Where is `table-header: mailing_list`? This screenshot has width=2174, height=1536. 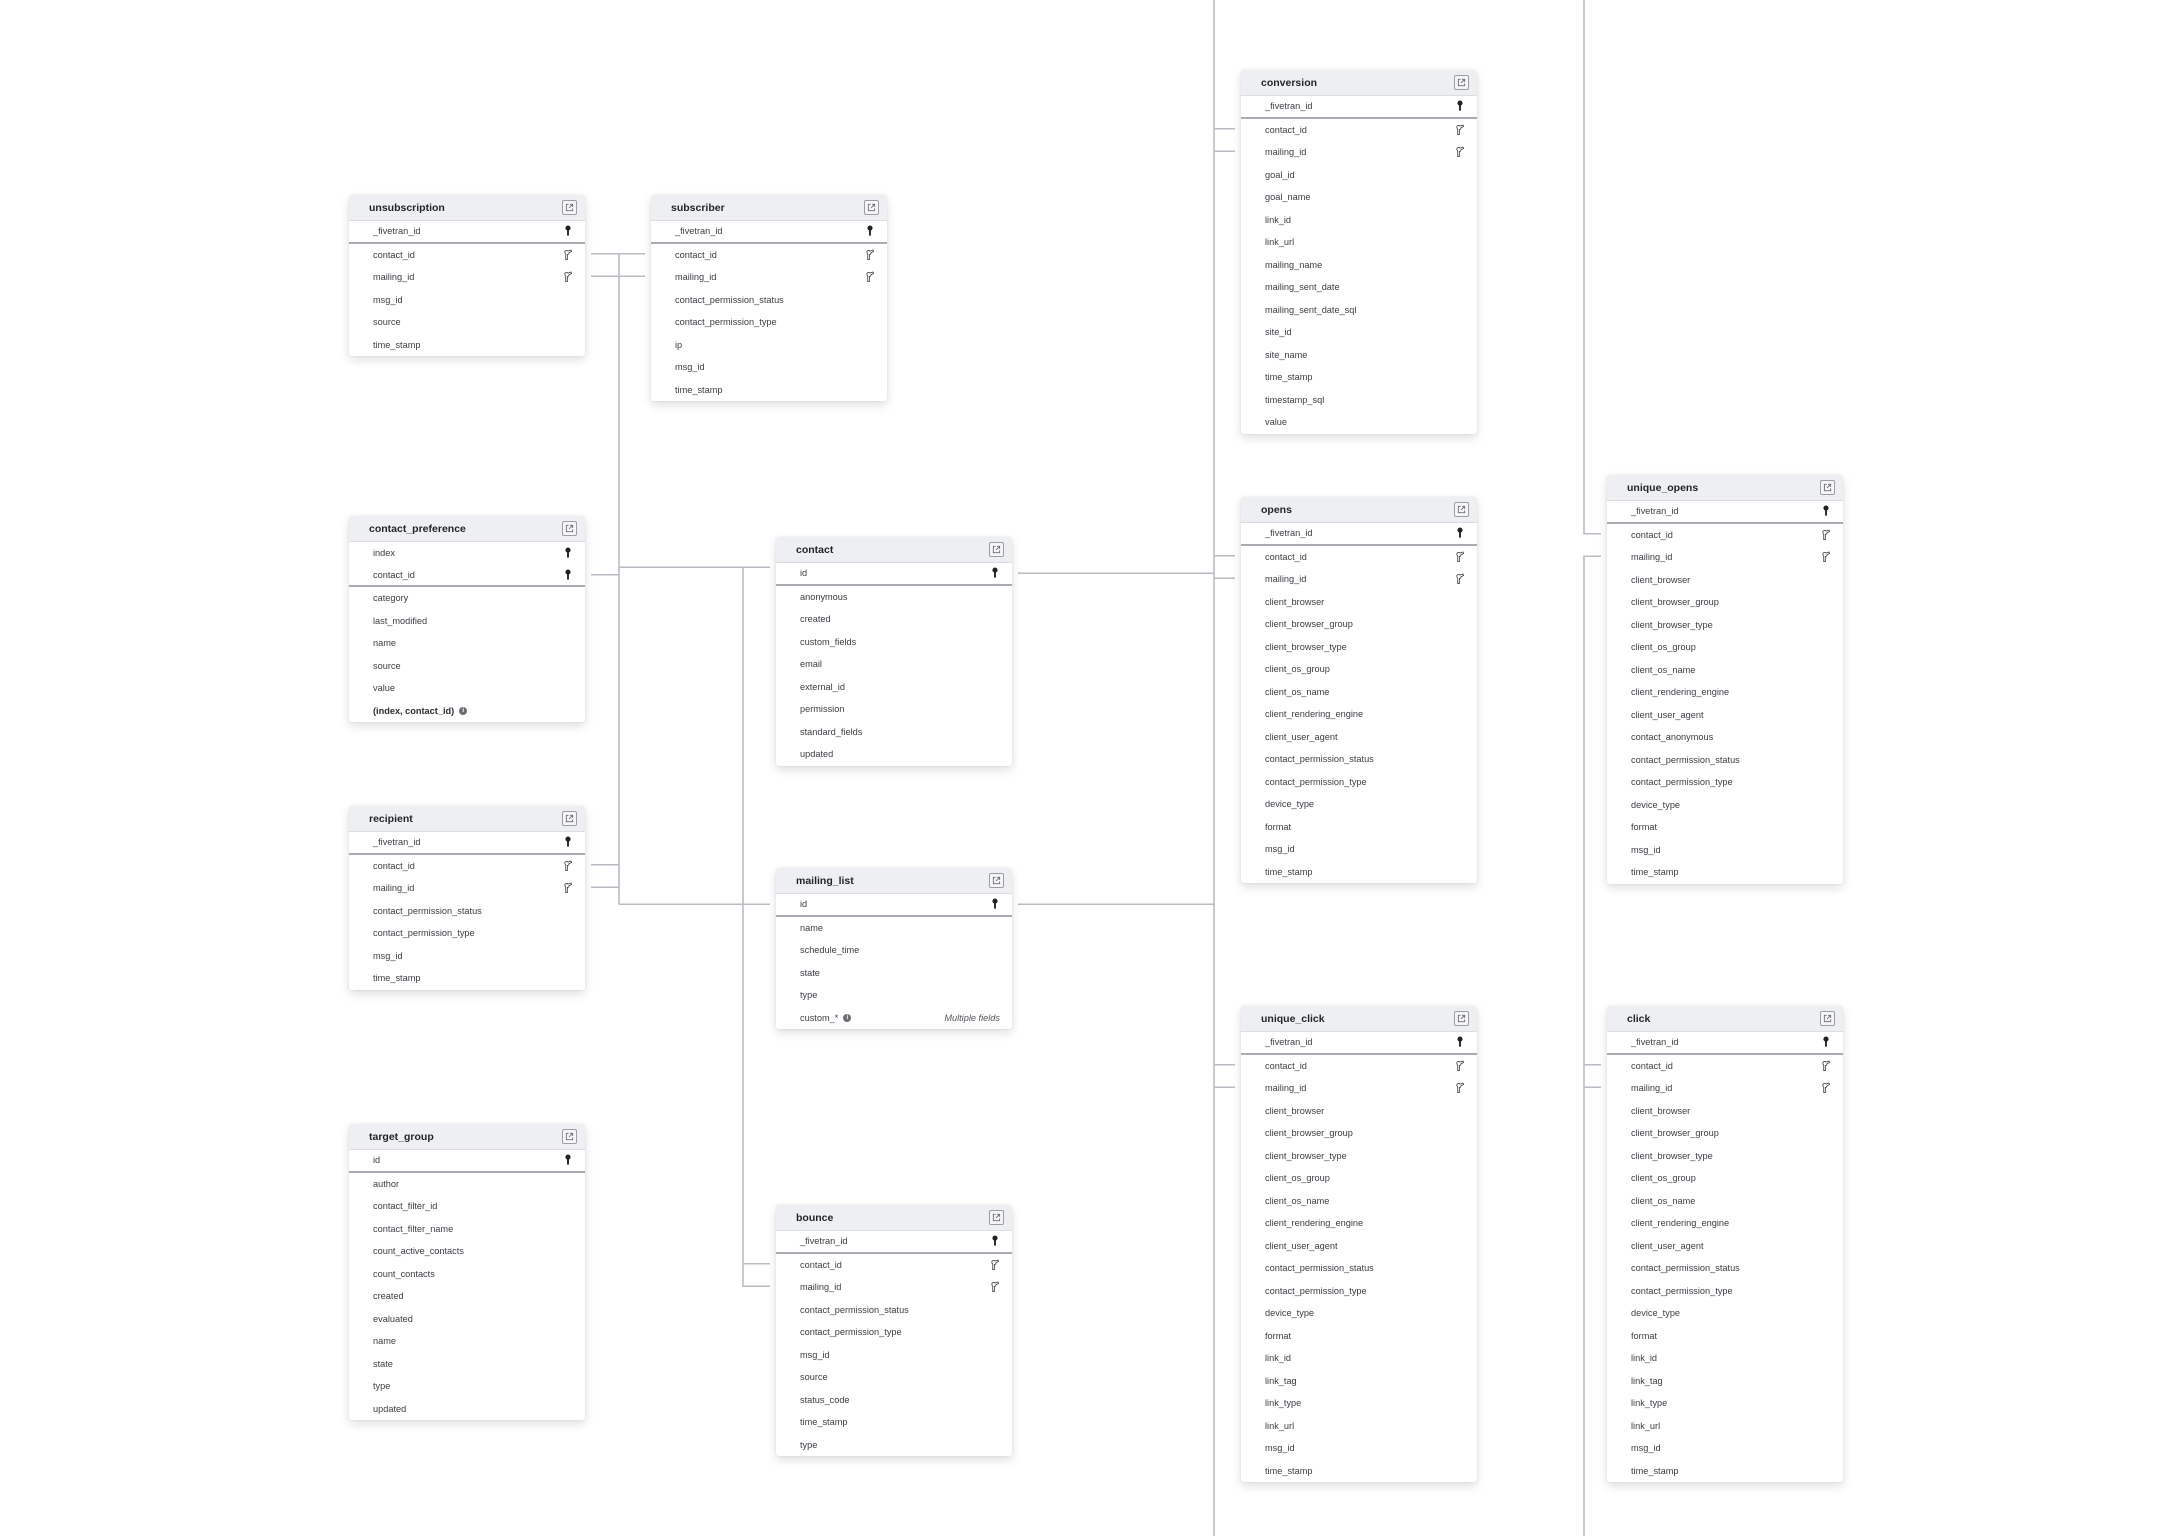
table-header: mailing_list is located at coordinates (894, 881).